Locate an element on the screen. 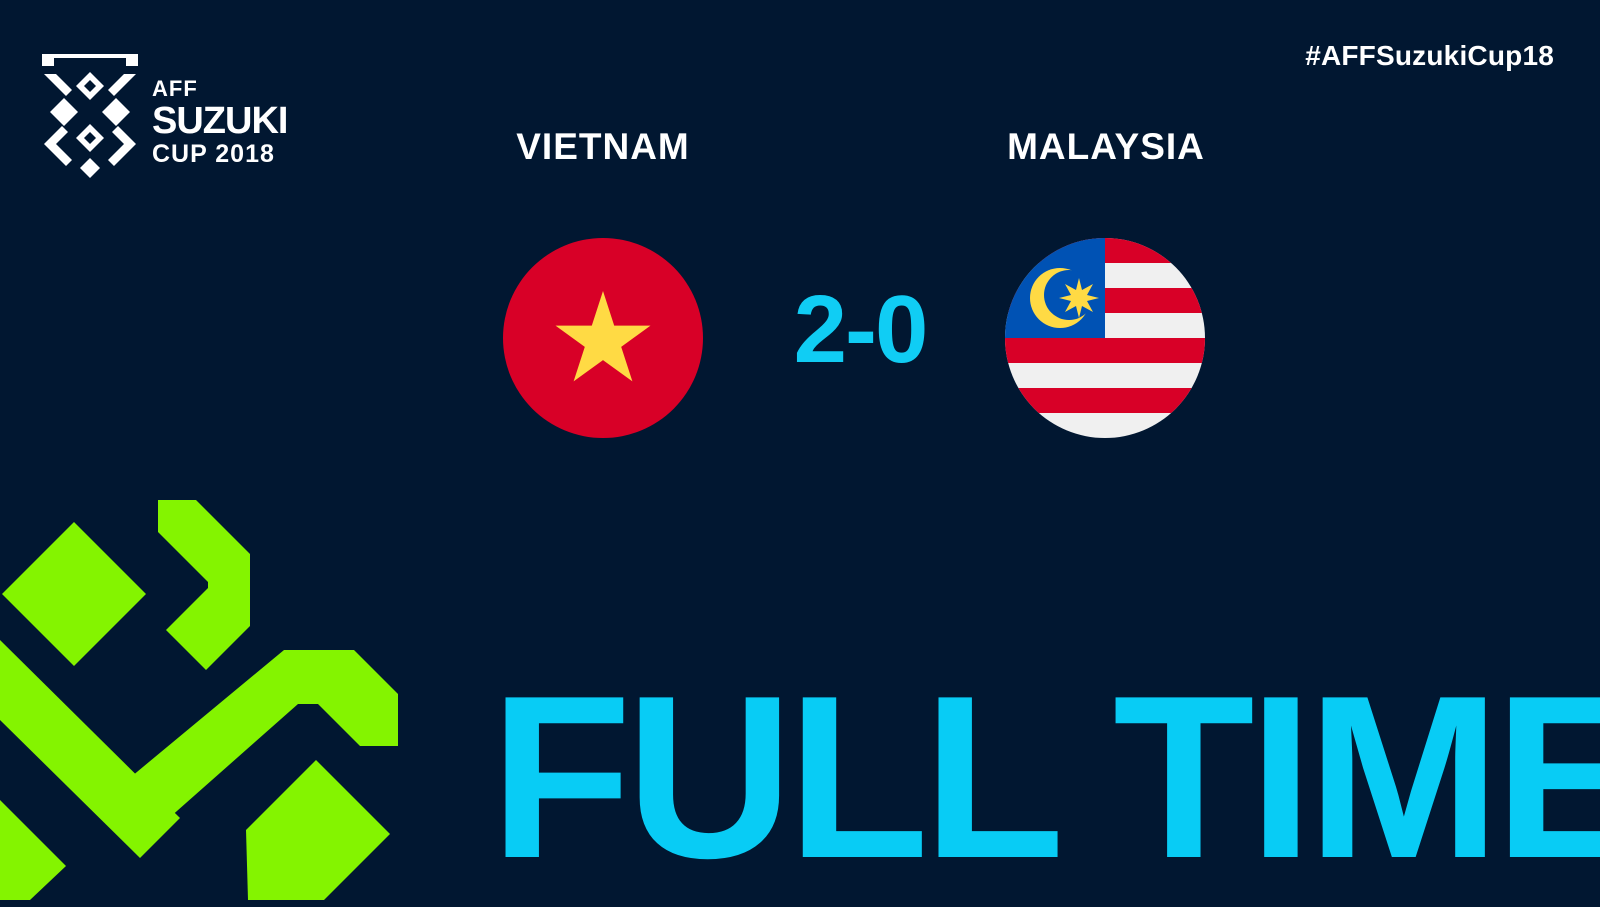 Image resolution: width=1600 pixels, height=907 pixels. aff-suzuki-cup-logo: AFF SUZUKI CUP 2018 is located at coordinates (192, 119).